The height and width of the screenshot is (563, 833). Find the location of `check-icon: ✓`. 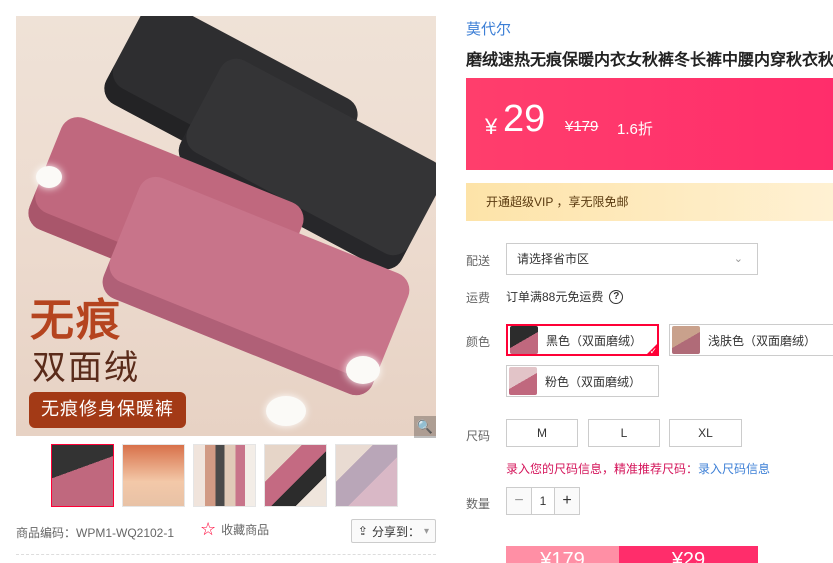

check-icon: ✓ is located at coordinates (653, 351).